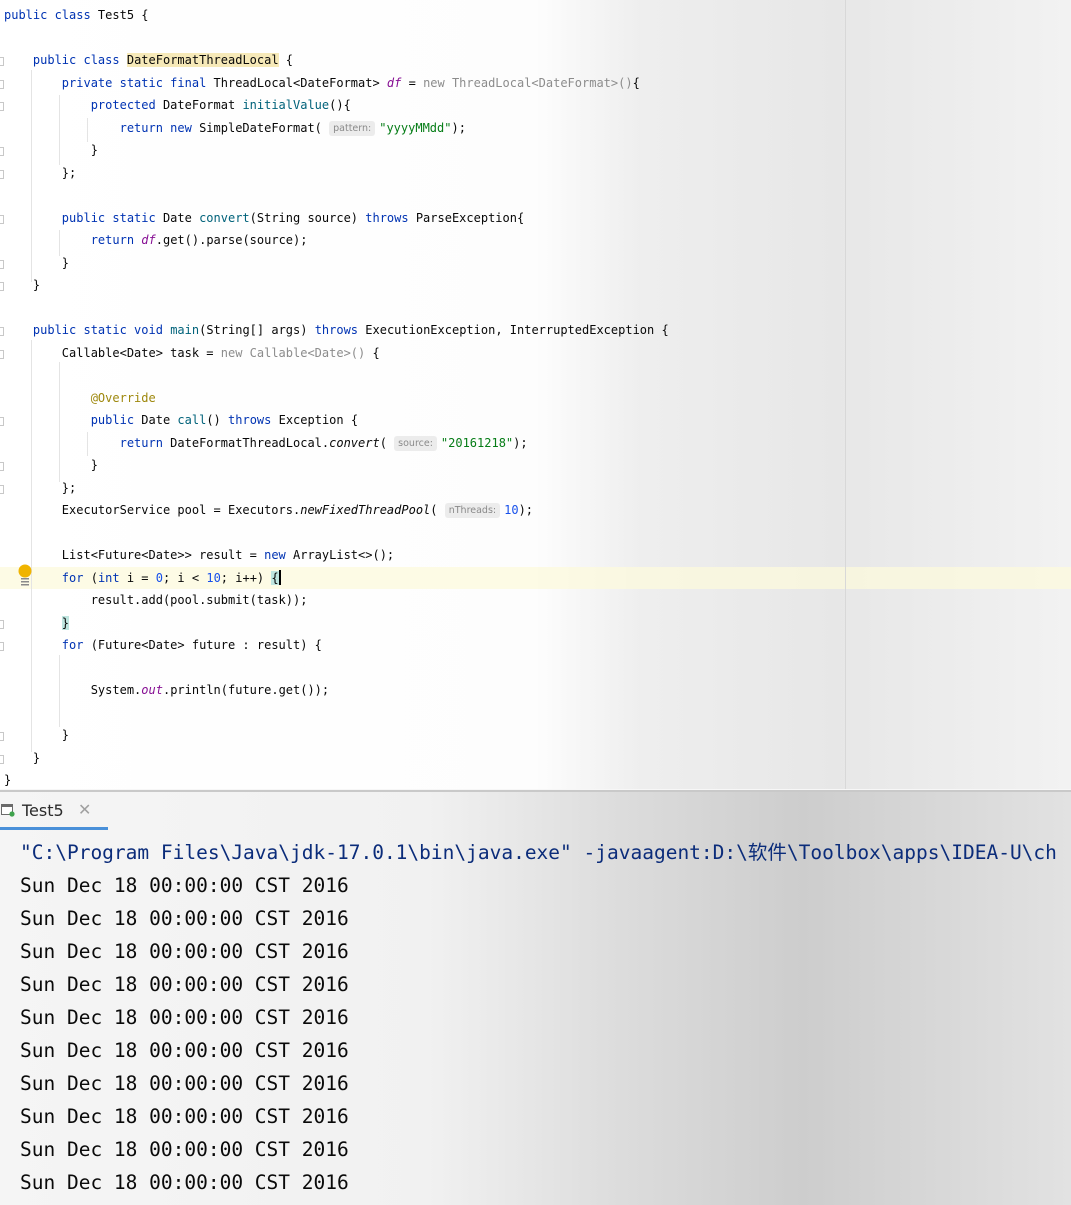 Image resolution: width=1071 pixels, height=1205 pixels. I want to click on code-line: for (Future<Date> future : result) {, so click(163, 645).